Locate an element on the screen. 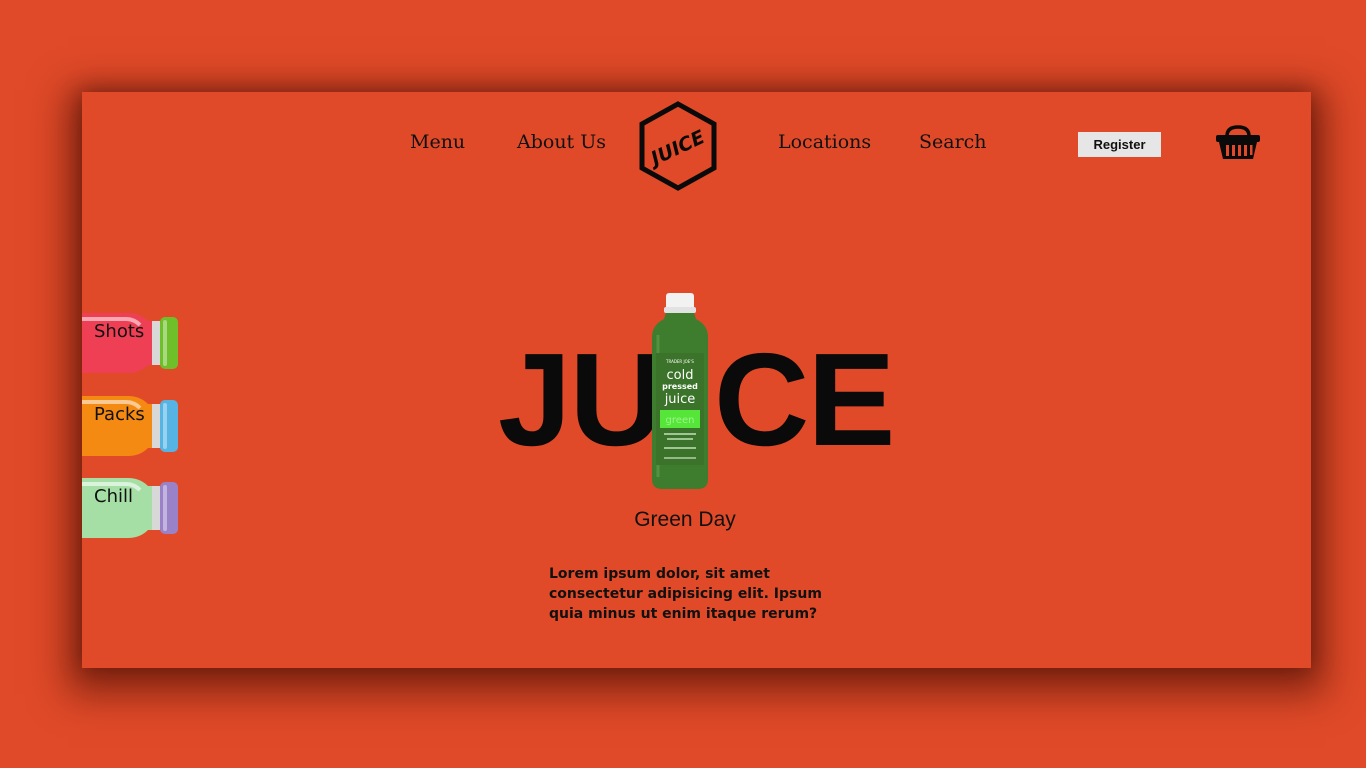 The width and height of the screenshot is (1366, 768). basket-icon is located at coordinates (1238, 143).